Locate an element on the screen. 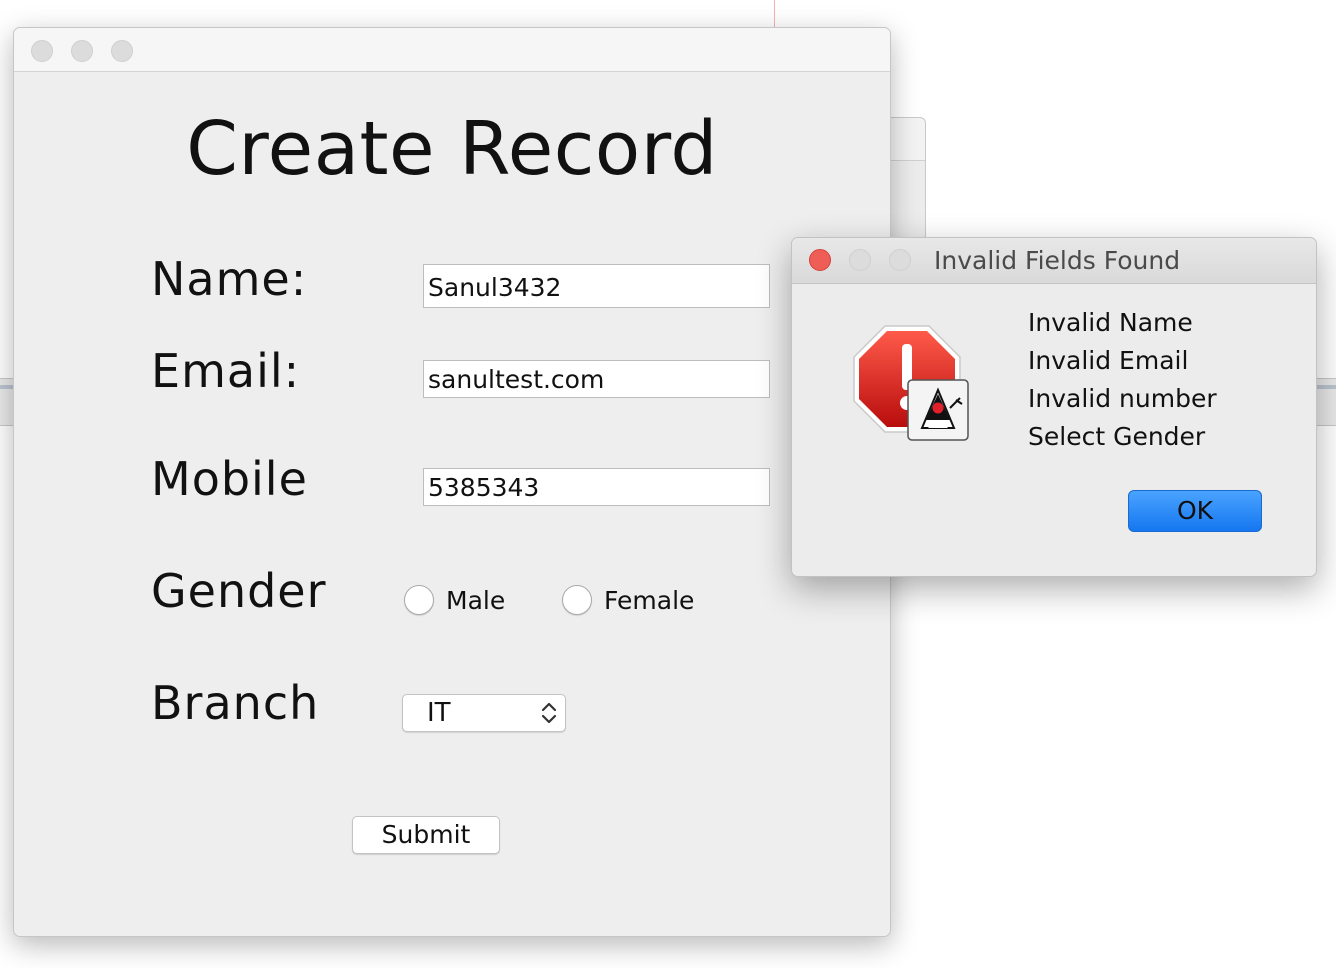 The width and height of the screenshot is (1336, 968). message-invalid-name: Invalid Name is located at coordinates (1110, 322).